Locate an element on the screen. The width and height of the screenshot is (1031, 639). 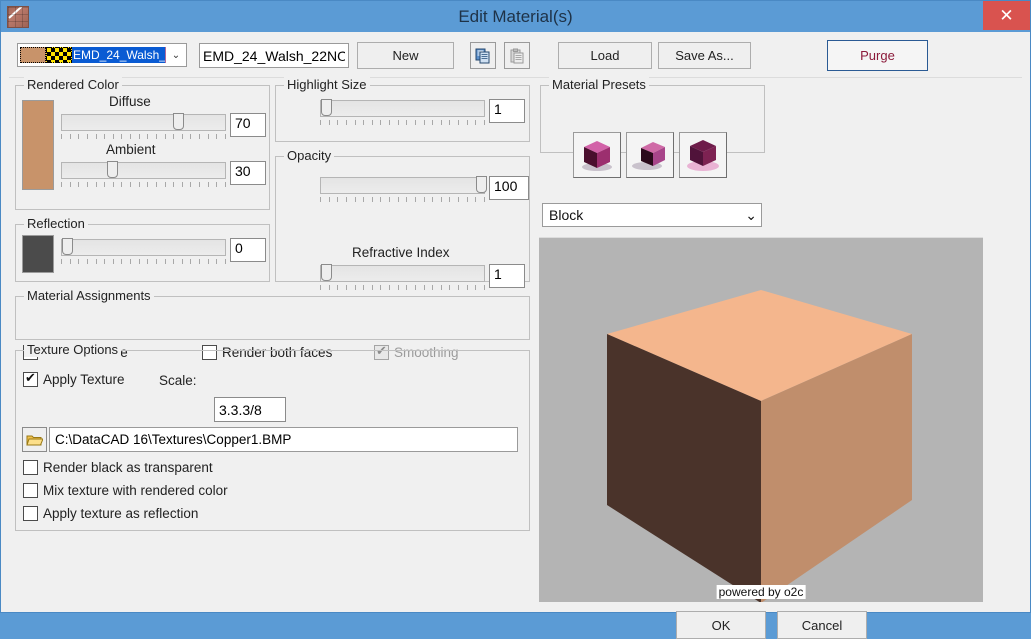
reflection-group: Reflection 0 is located at coordinates (142, 249).